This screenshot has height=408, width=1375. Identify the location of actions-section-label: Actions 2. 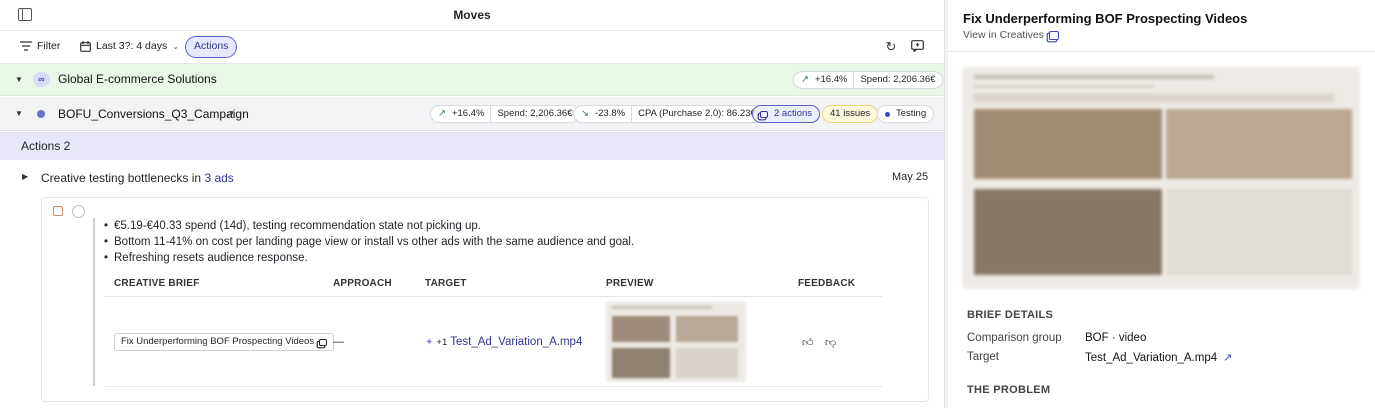
(46, 146).